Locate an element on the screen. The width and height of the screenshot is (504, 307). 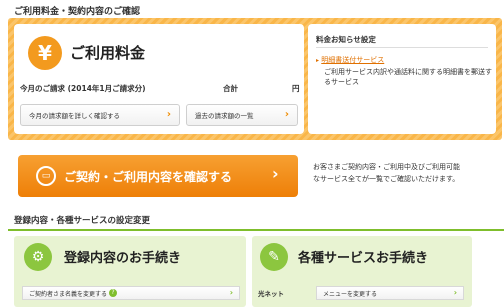
settings-section-title: 登録内容・各種サービスの設定変更 is located at coordinates (82, 221).